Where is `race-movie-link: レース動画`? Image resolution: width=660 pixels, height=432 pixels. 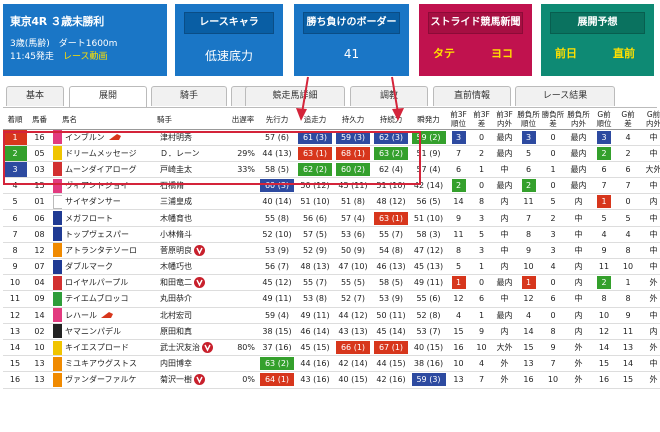
race-movie-link: レース動画 is located at coordinates (85, 57).